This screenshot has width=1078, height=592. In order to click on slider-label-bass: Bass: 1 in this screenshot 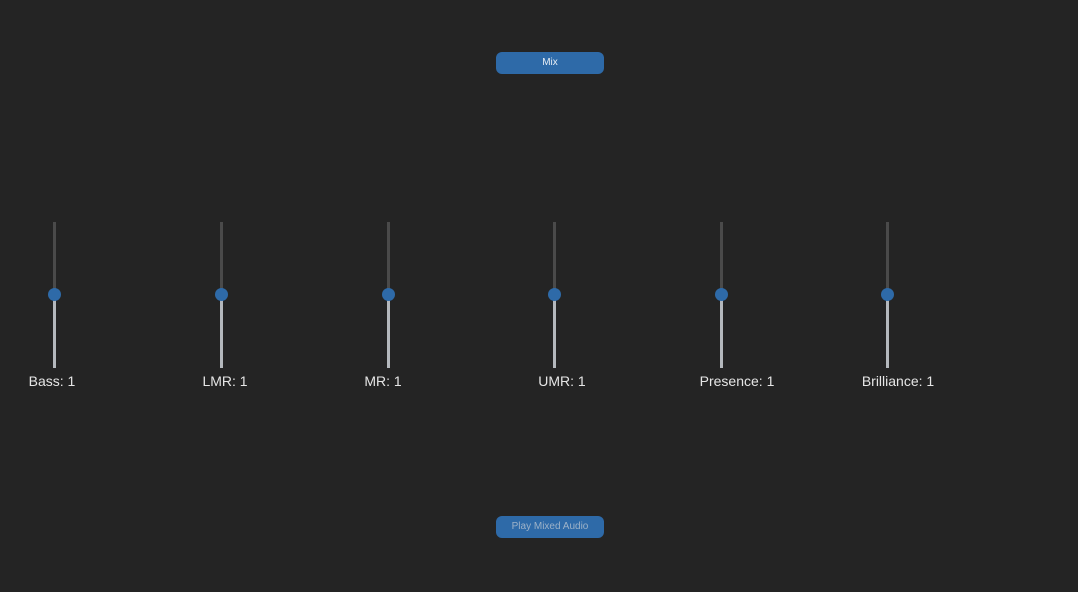, I will do `click(52, 381)`.